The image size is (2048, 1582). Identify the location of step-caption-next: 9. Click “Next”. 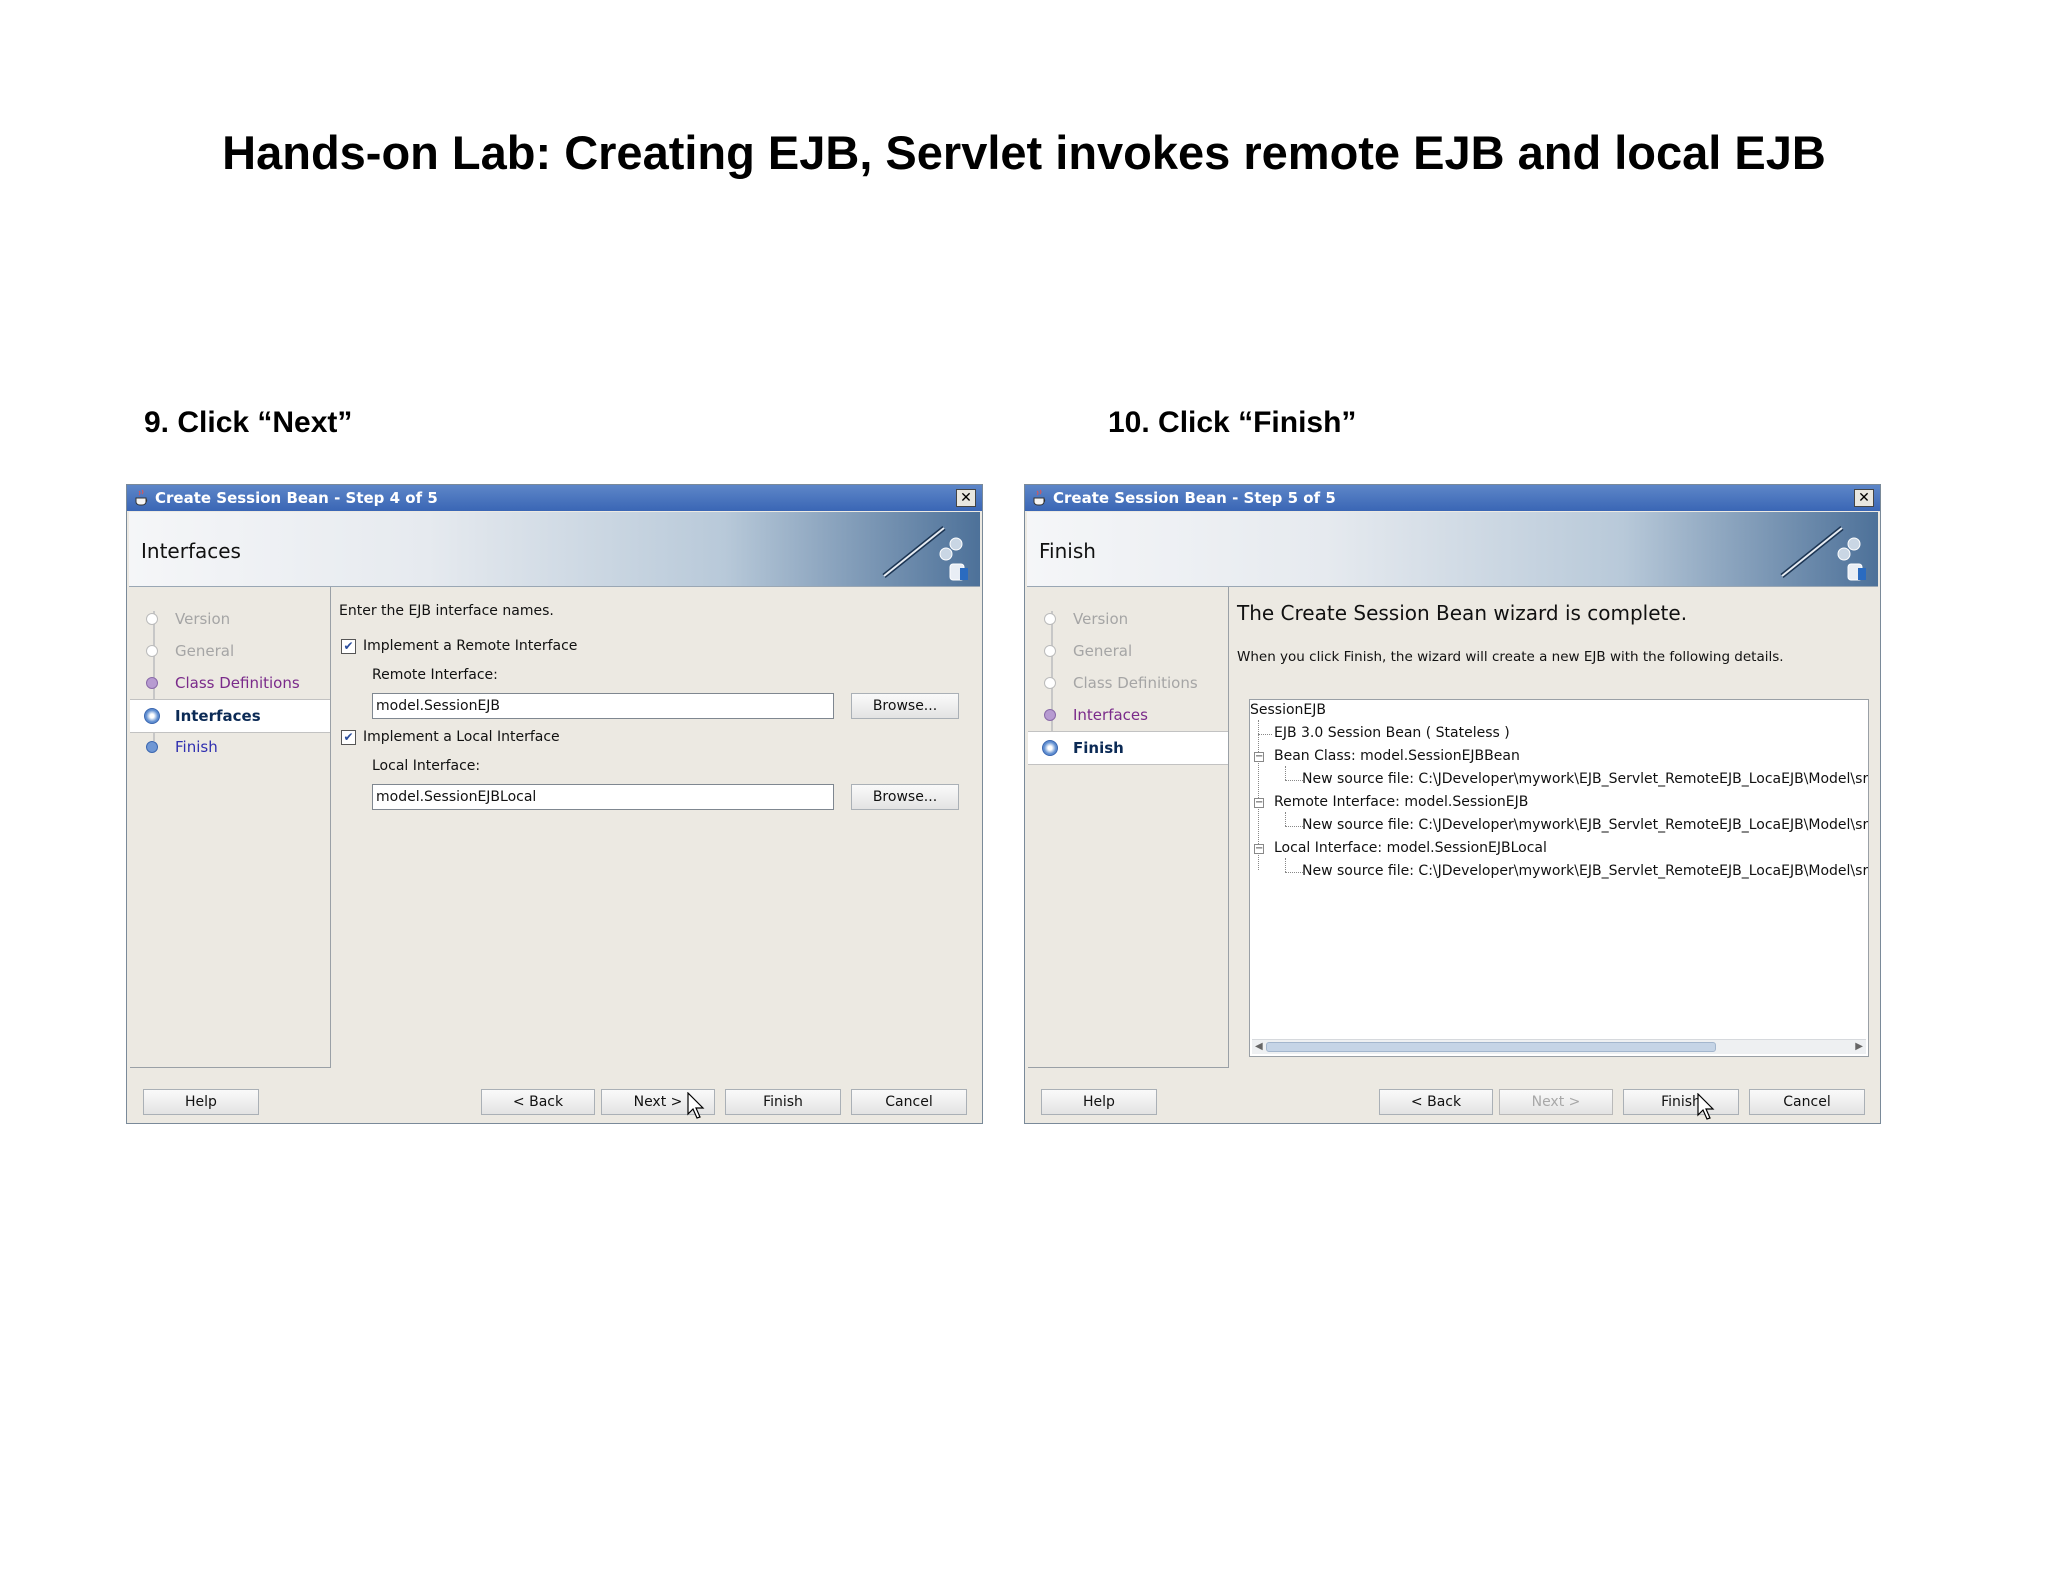
(248, 422).